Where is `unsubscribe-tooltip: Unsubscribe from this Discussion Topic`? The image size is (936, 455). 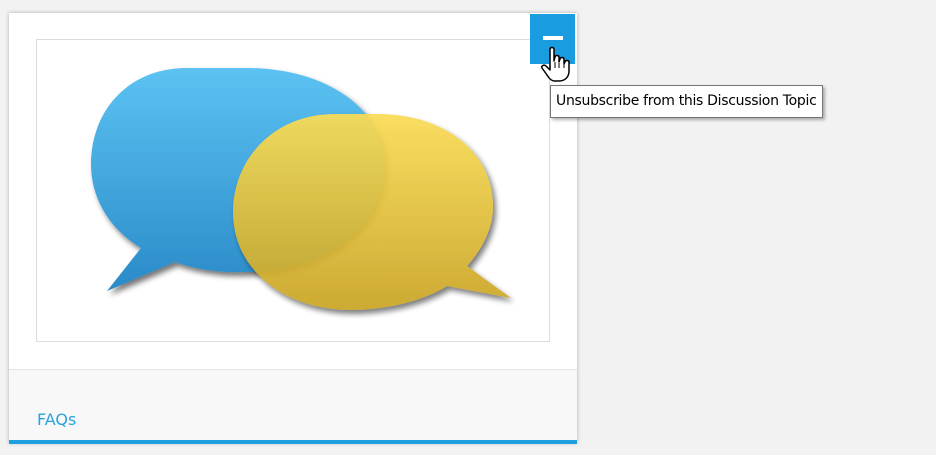 unsubscribe-tooltip: Unsubscribe from this Discussion Topic is located at coordinates (686, 101).